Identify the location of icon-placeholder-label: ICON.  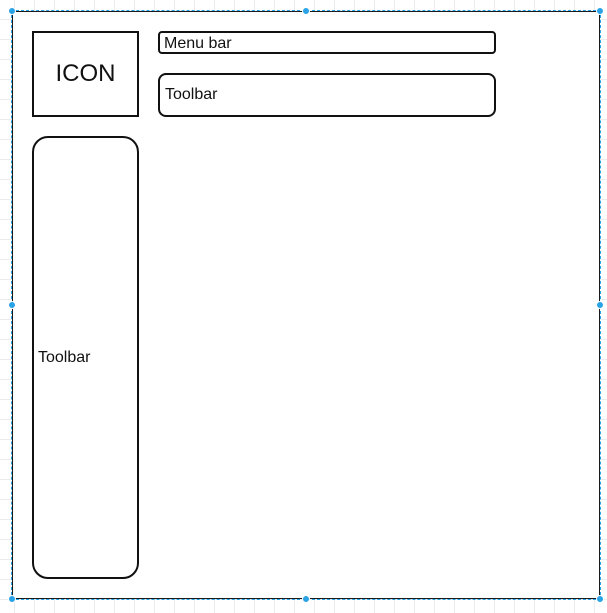
(85, 73).